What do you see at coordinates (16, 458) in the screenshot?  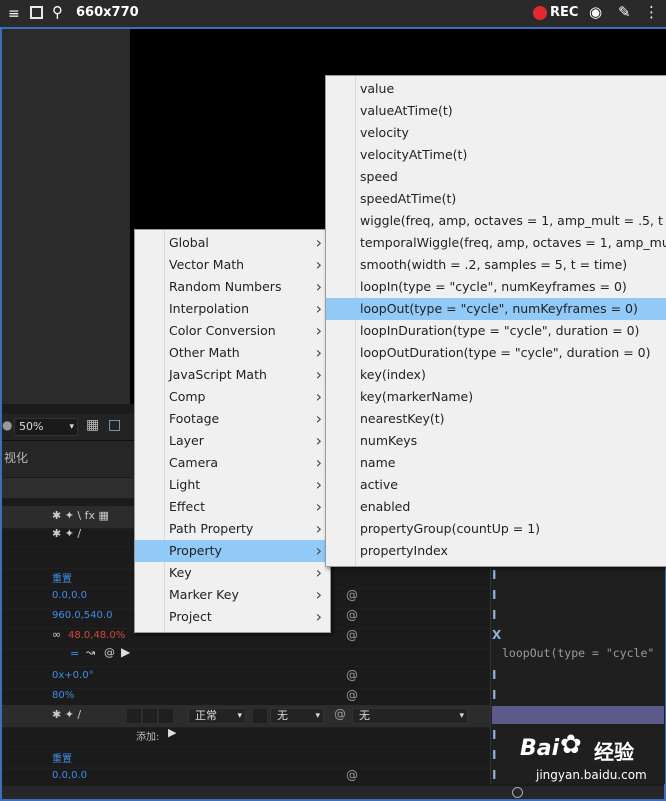 I see `panel-label: 视化` at bounding box center [16, 458].